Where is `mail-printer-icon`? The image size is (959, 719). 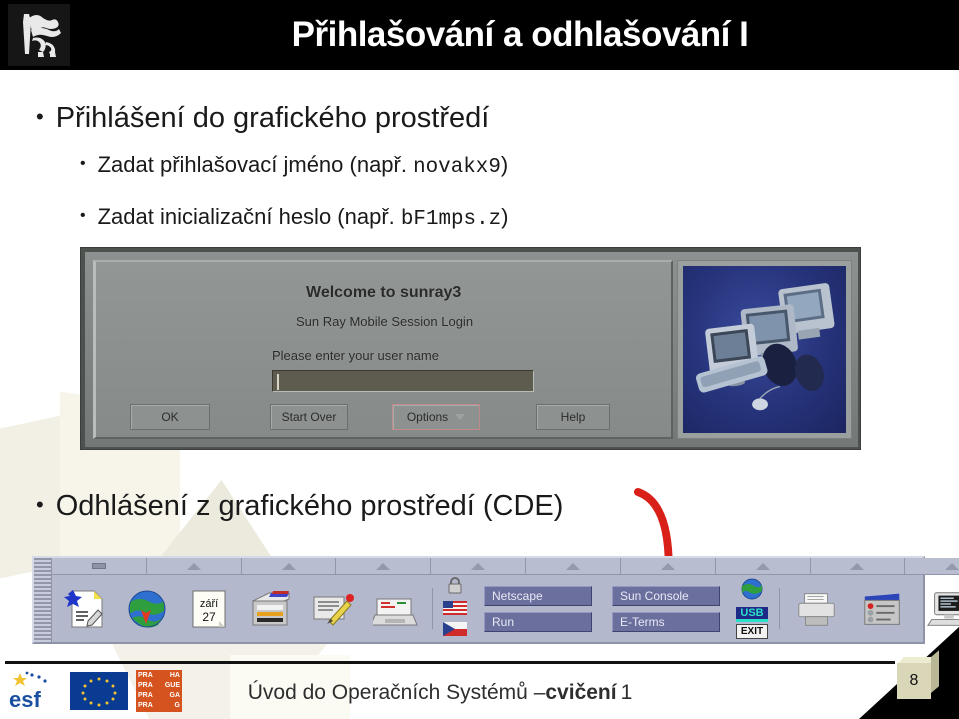 mail-printer-icon is located at coordinates (396, 609).